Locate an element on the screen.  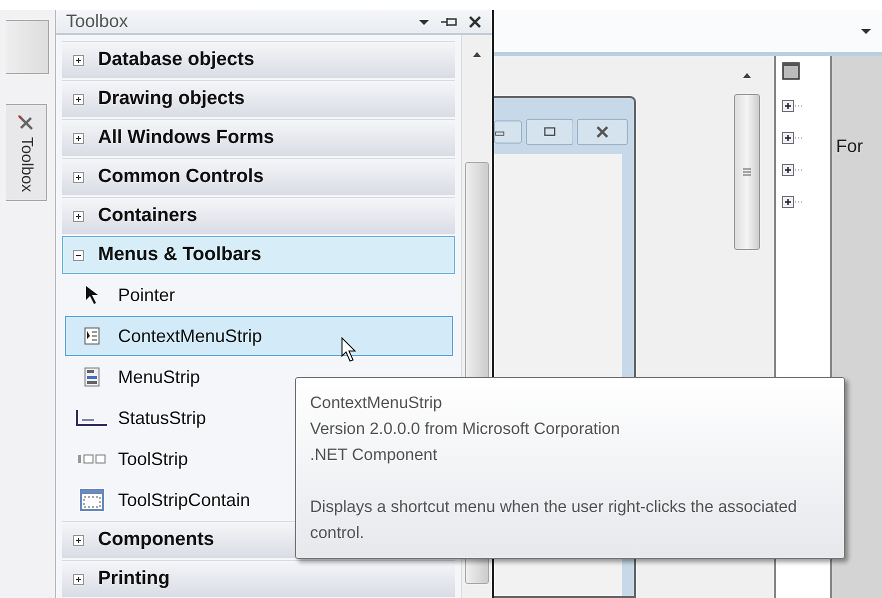
tooltip-version: Version 2.0.0.0 from Microsoft Corporation is located at coordinates (465, 429).